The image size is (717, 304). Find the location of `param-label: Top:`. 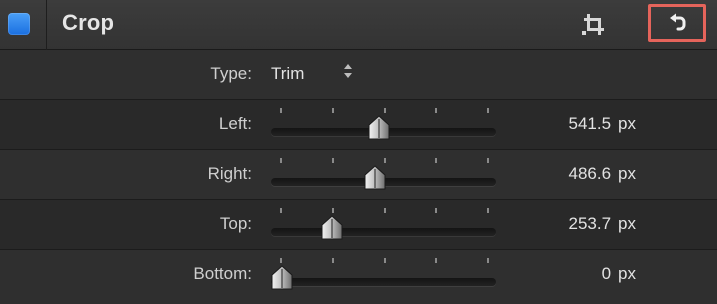

param-label: Top: is located at coordinates (235, 223).